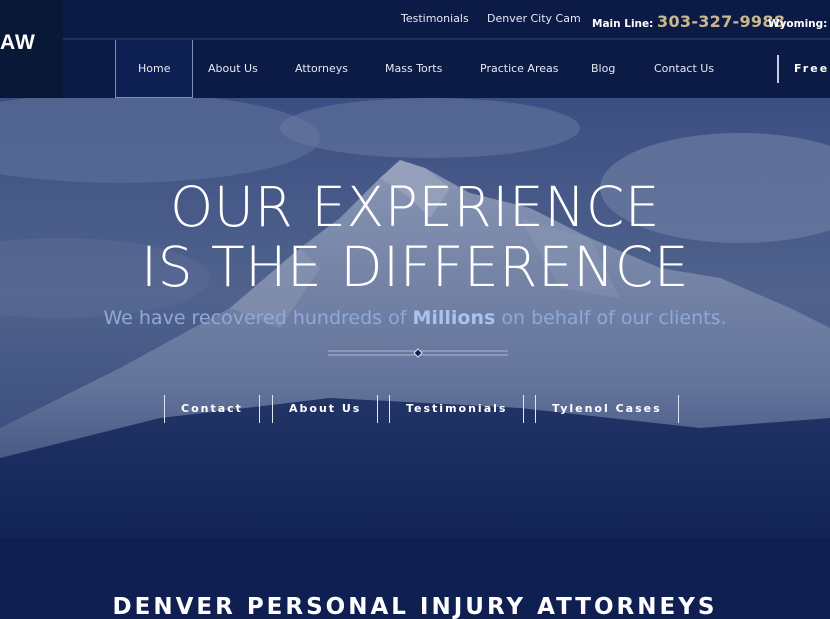 Image resolution: width=830 pixels, height=619 pixels. I want to click on logo-container: AW, so click(31, 49).